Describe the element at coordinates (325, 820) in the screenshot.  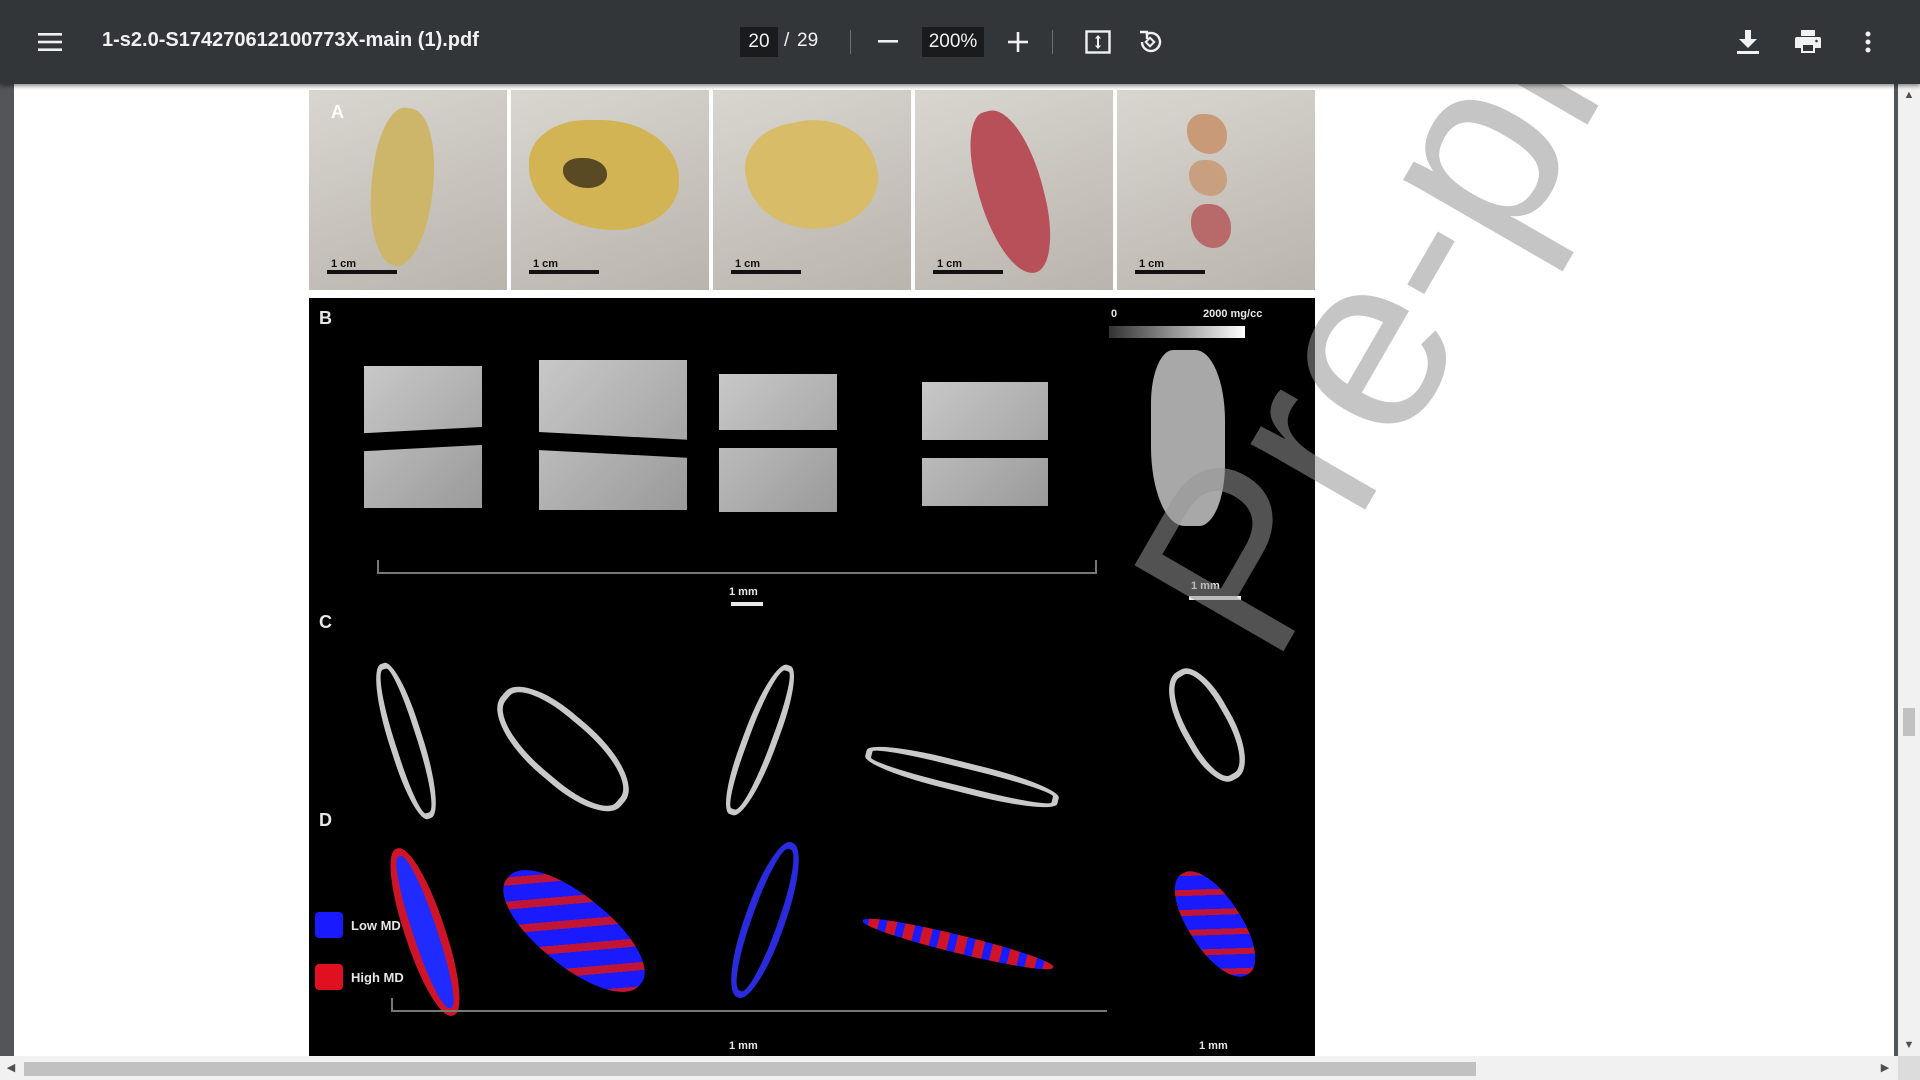
I see `panel-d-letter: D` at that location.